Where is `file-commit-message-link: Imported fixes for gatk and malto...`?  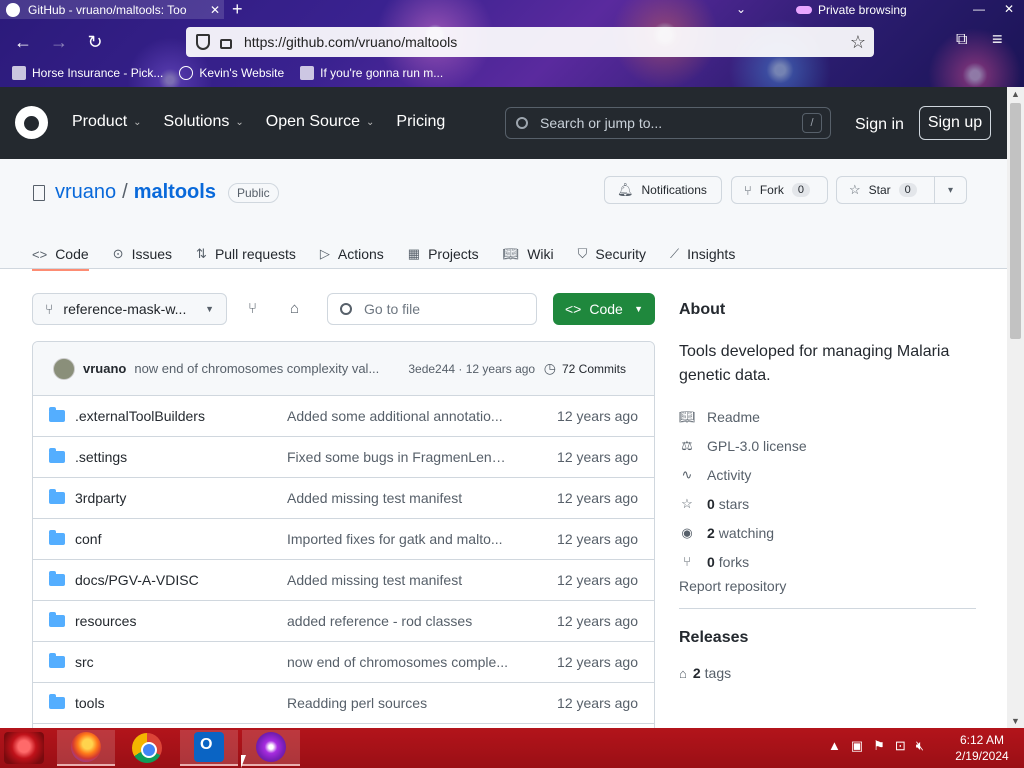 file-commit-message-link: Imported fixes for gatk and malto... is located at coordinates (398, 539).